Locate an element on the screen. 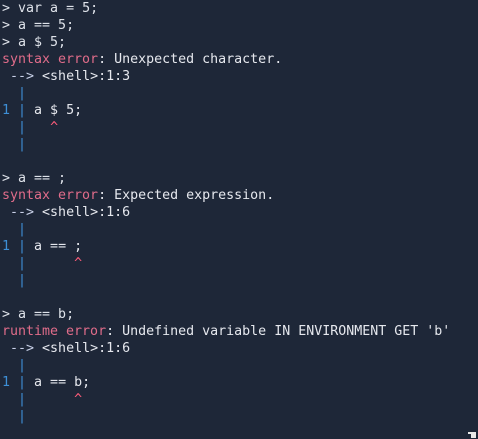 Image resolution: width=478 pixels, height=439 pixels. command-text: a == 5; is located at coordinates (46, 25).